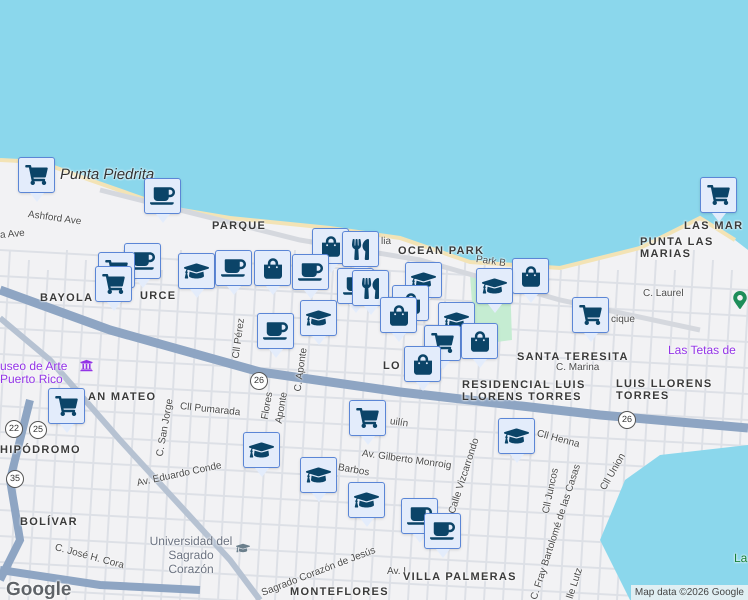 This screenshot has height=600, width=748. I want to click on map-label: uilín, so click(399, 423).